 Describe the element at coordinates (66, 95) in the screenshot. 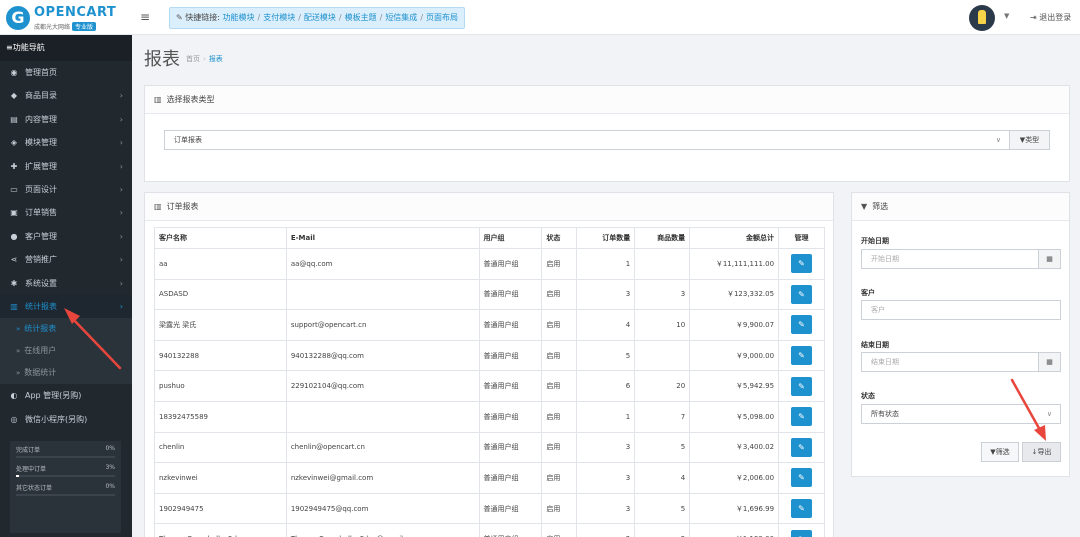

I see `sidebar-item-catalog: ◆ 商品目录 ›` at that location.